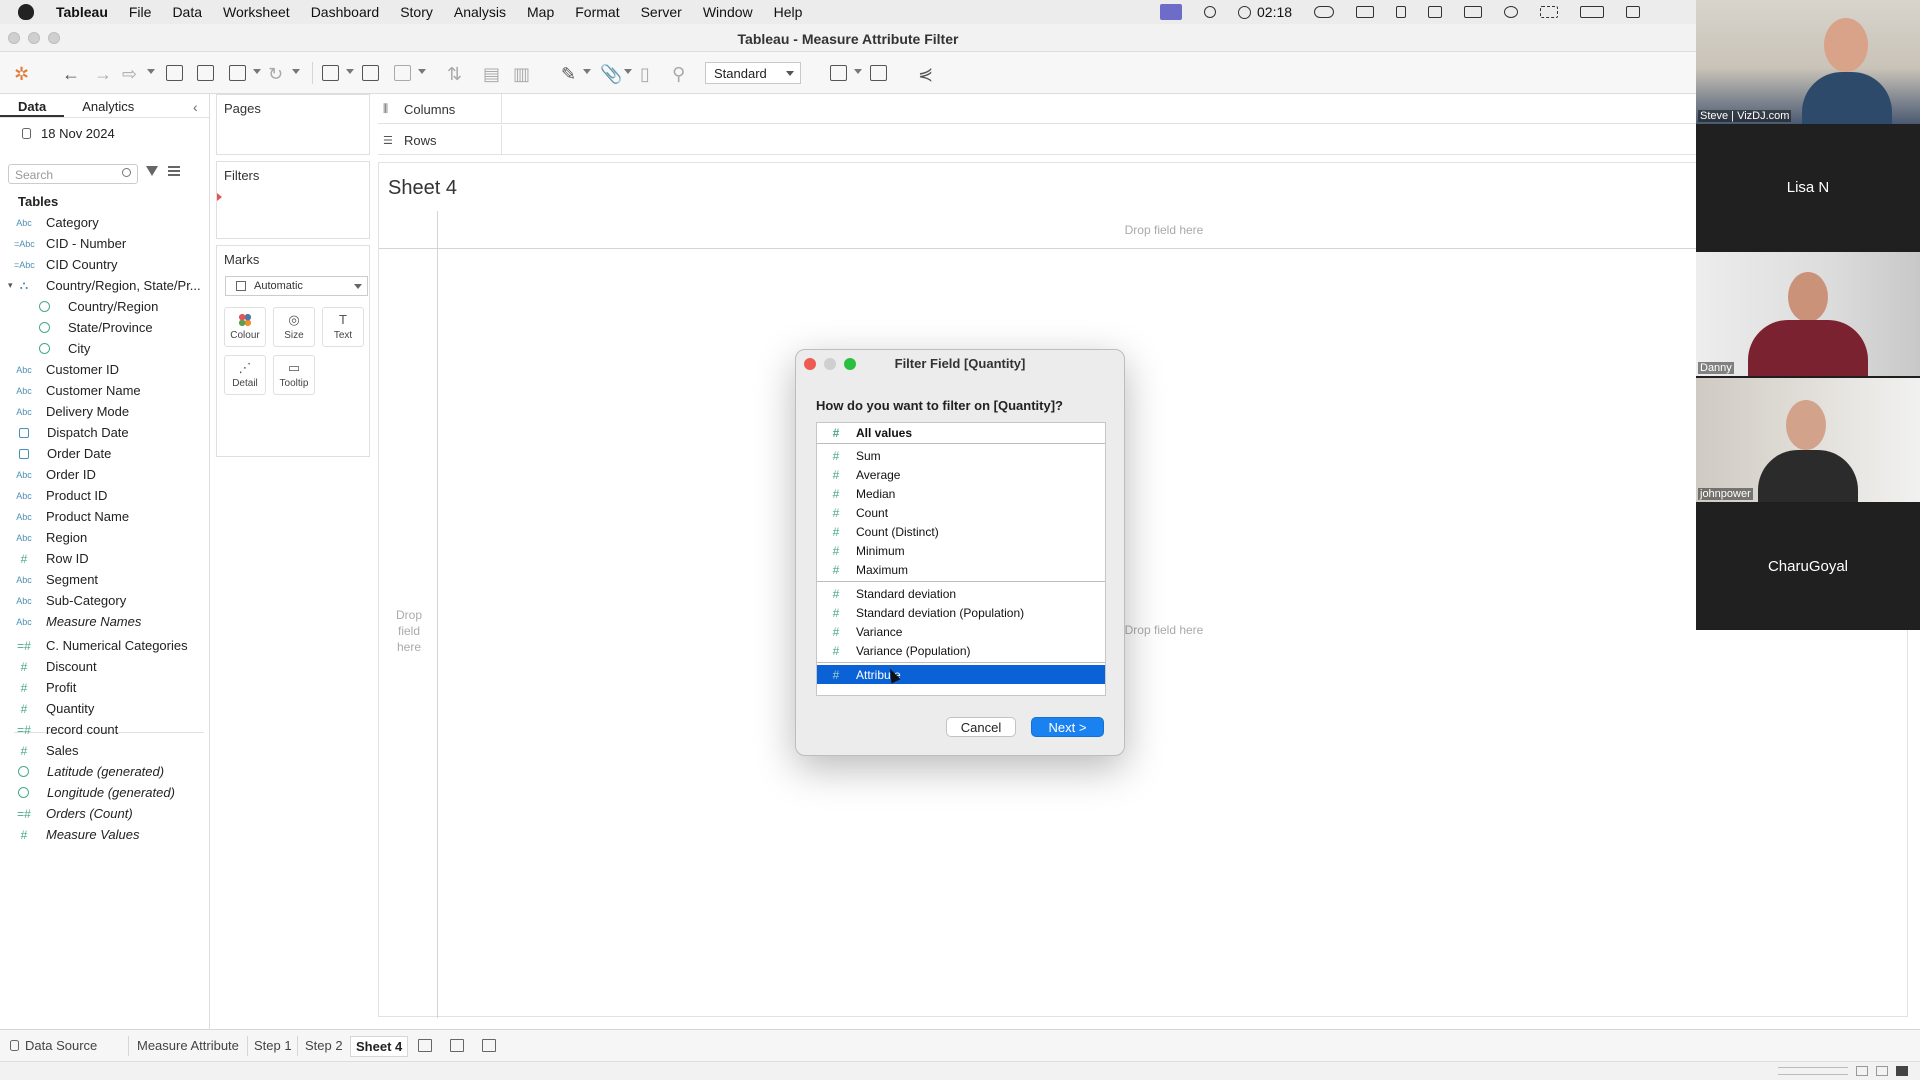 Image resolution: width=1920 pixels, height=1080 pixels. Describe the element at coordinates (77, 621) in the screenshot. I see `field-measure-names: Abc Measure Names` at that location.